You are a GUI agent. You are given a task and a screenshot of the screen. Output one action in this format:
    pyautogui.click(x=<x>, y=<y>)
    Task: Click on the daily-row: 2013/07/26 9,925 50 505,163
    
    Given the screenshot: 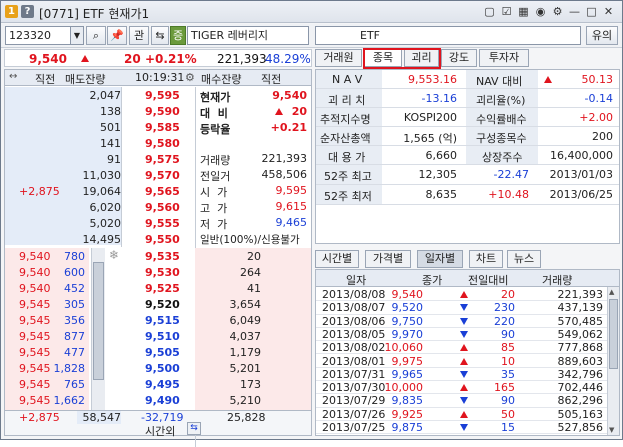 What is the action you would take?
    pyautogui.click(x=461, y=414)
    